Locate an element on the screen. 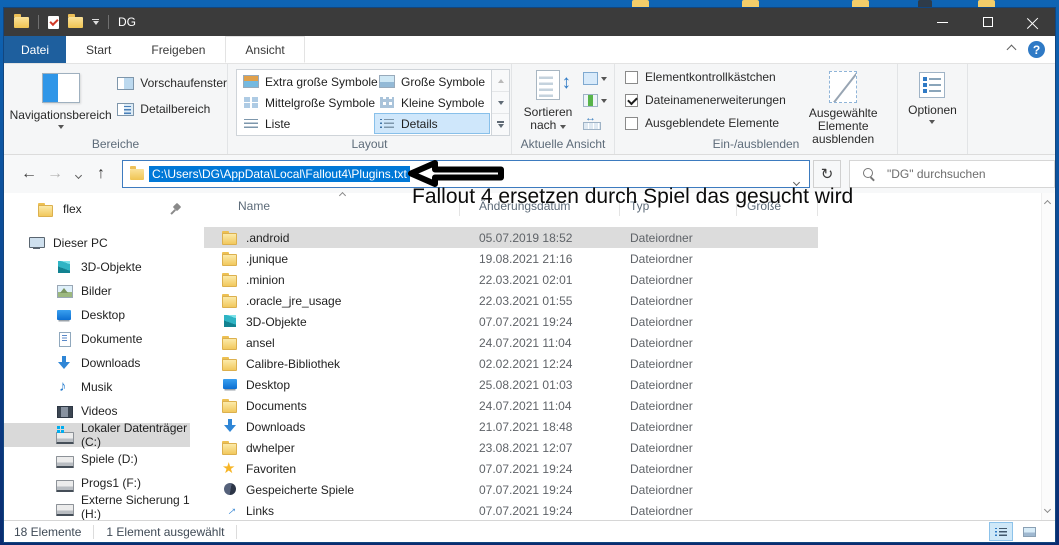 Image resolution: width=1059 pixels, height=545 pixels. gallery-scroll-down-button is located at coordinates (500, 103).